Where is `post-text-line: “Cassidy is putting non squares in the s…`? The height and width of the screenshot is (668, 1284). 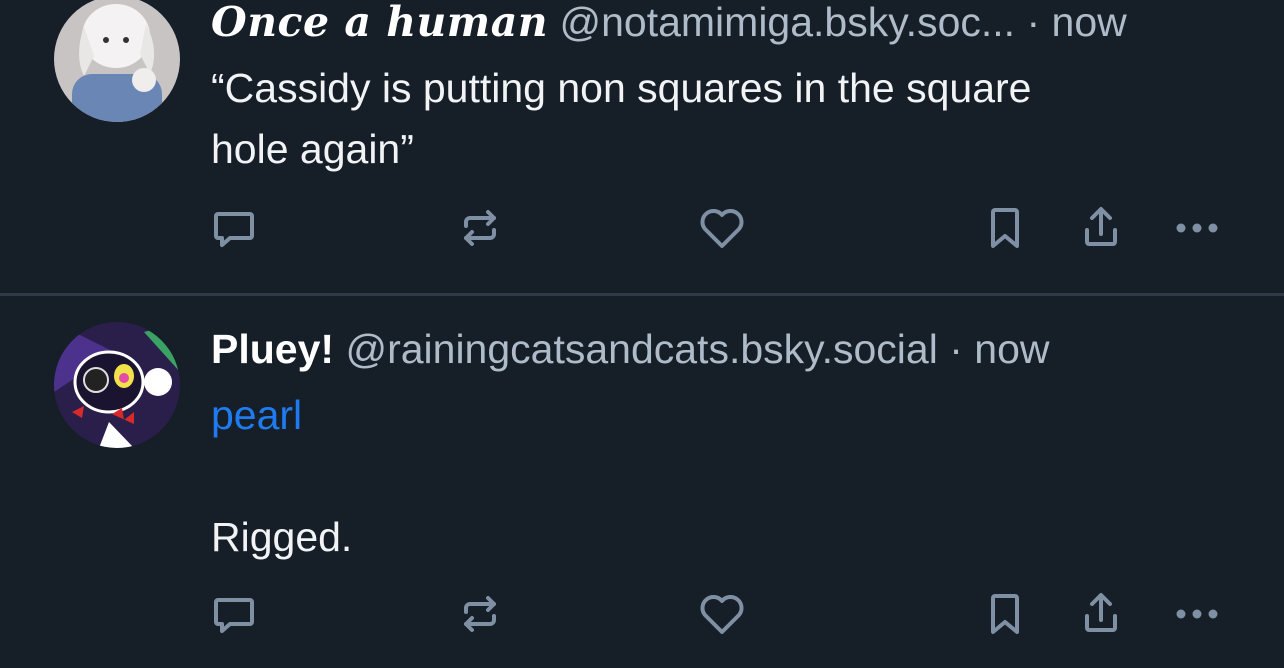
post-text-line: “Cassidy is putting non squares in the s… is located at coordinates (621, 88).